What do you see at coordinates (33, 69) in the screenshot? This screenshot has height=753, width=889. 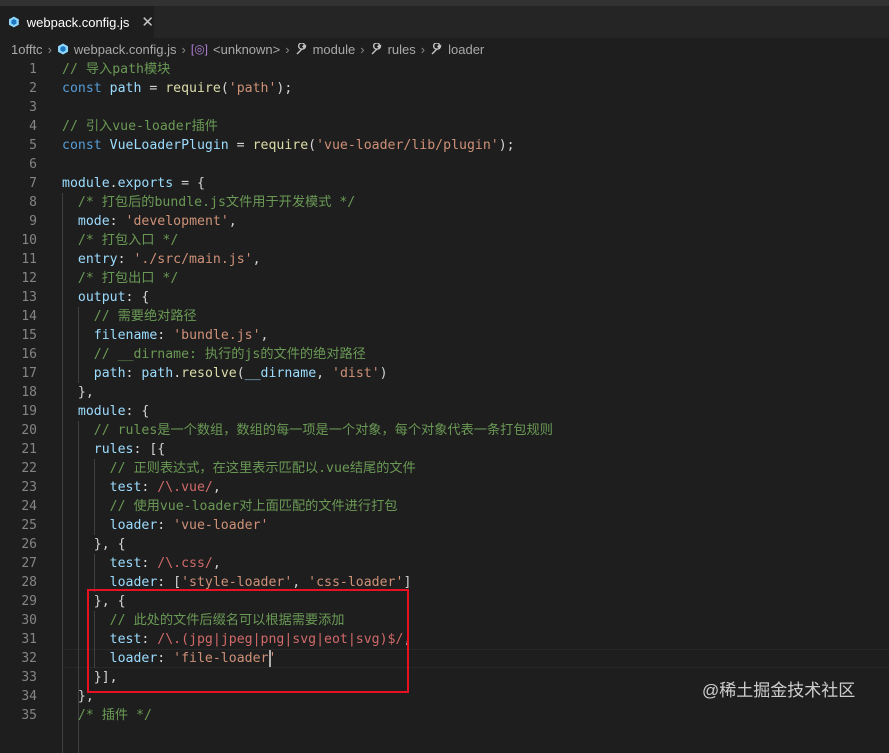 I see `line-number: 1` at bounding box center [33, 69].